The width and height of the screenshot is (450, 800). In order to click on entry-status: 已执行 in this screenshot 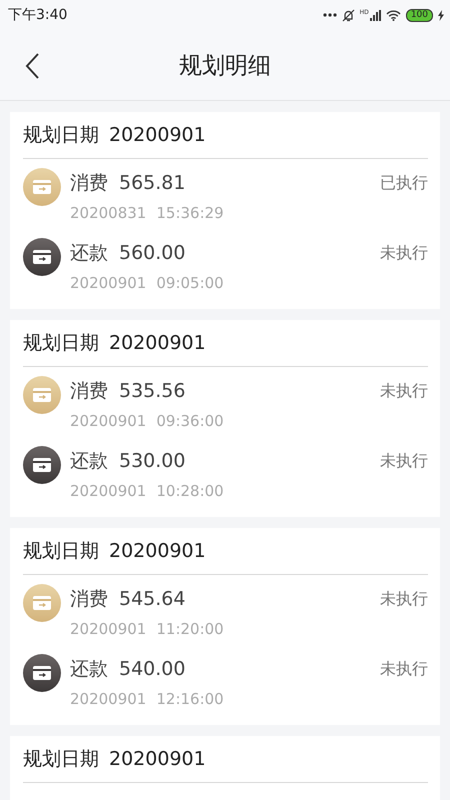, I will do `click(404, 183)`.